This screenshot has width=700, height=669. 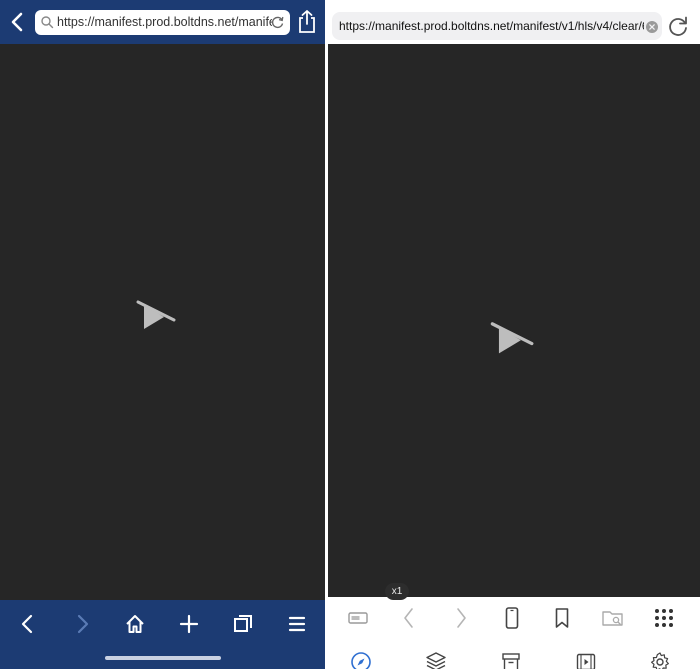 What do you see at coordinates (652, 26) in the screenshot?
I see `clear-icon` at bounding box center [652, 26].